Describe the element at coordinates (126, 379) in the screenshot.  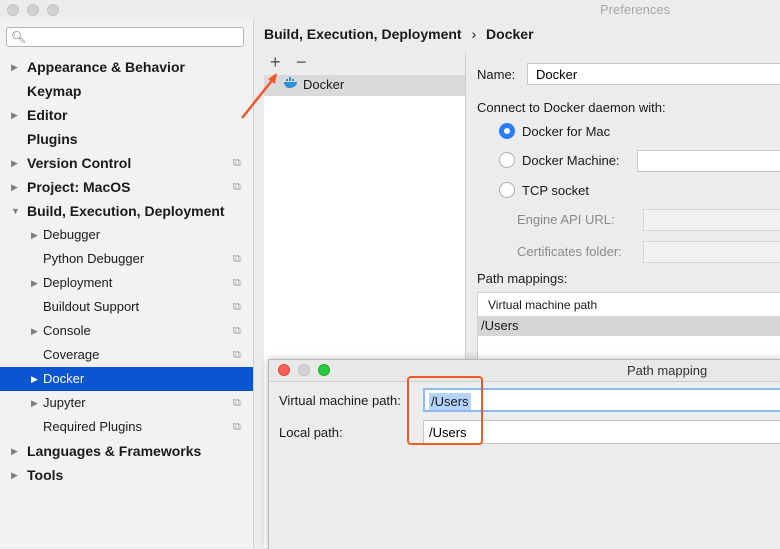
I see `sidebar-item-docker: ▶ Docker` at that location.